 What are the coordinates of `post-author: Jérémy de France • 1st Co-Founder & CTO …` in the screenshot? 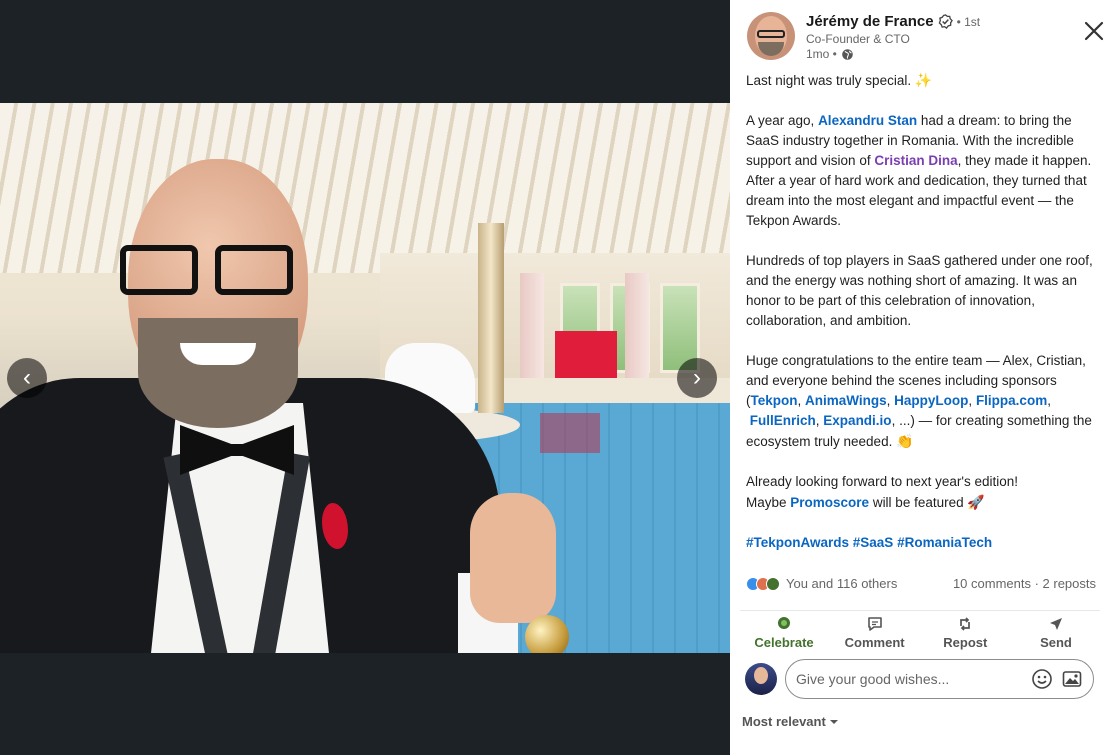 It's located at (863, 36).